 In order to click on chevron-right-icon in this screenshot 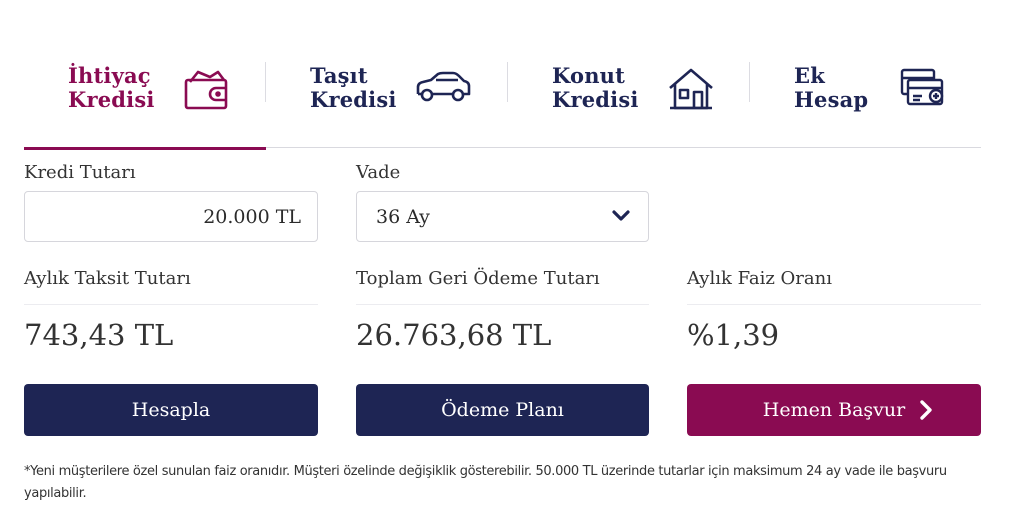, I will do `click(926, 410)`.